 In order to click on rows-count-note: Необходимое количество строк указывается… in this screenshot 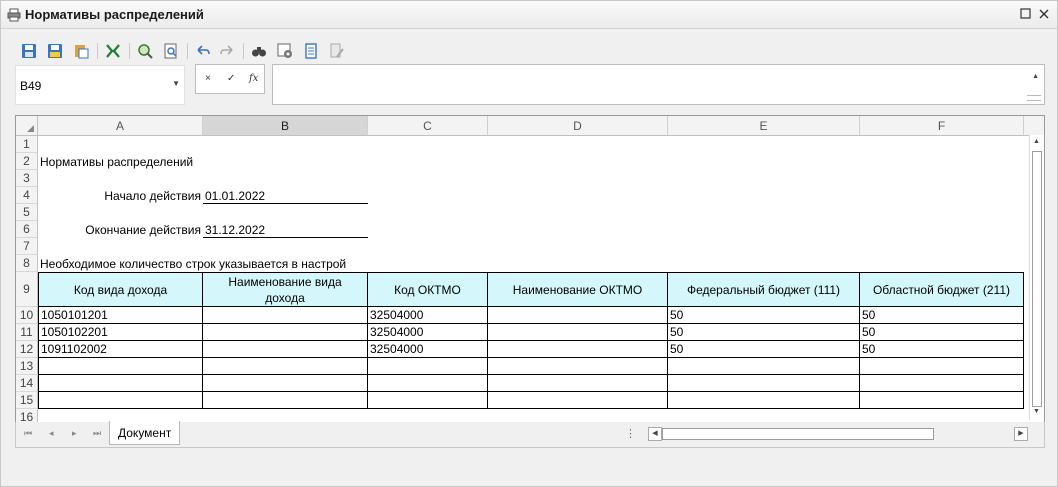, I will do `click(204, 264)`.